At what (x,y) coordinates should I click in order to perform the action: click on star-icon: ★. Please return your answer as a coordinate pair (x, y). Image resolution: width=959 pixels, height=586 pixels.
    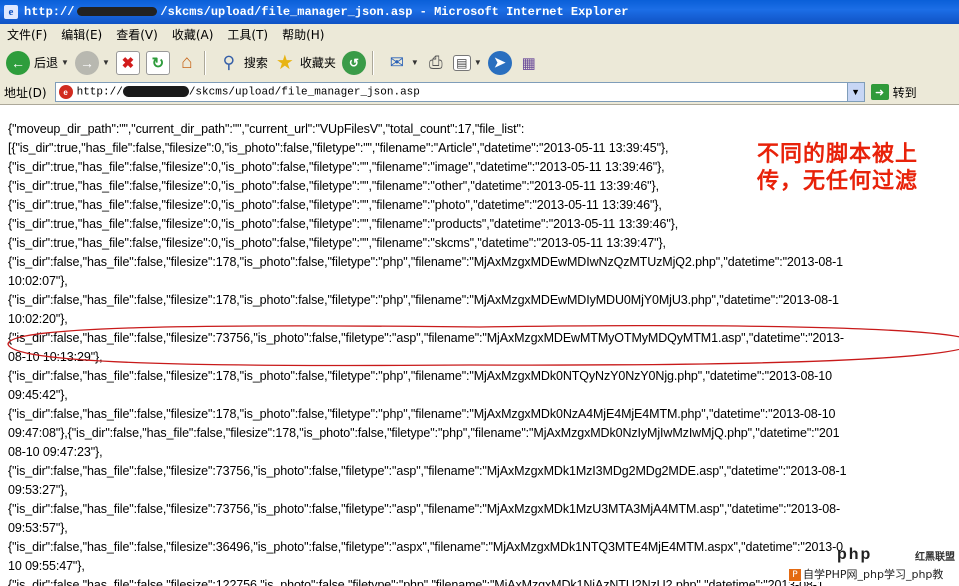
    Looking at the image, I should click on (284, 63).